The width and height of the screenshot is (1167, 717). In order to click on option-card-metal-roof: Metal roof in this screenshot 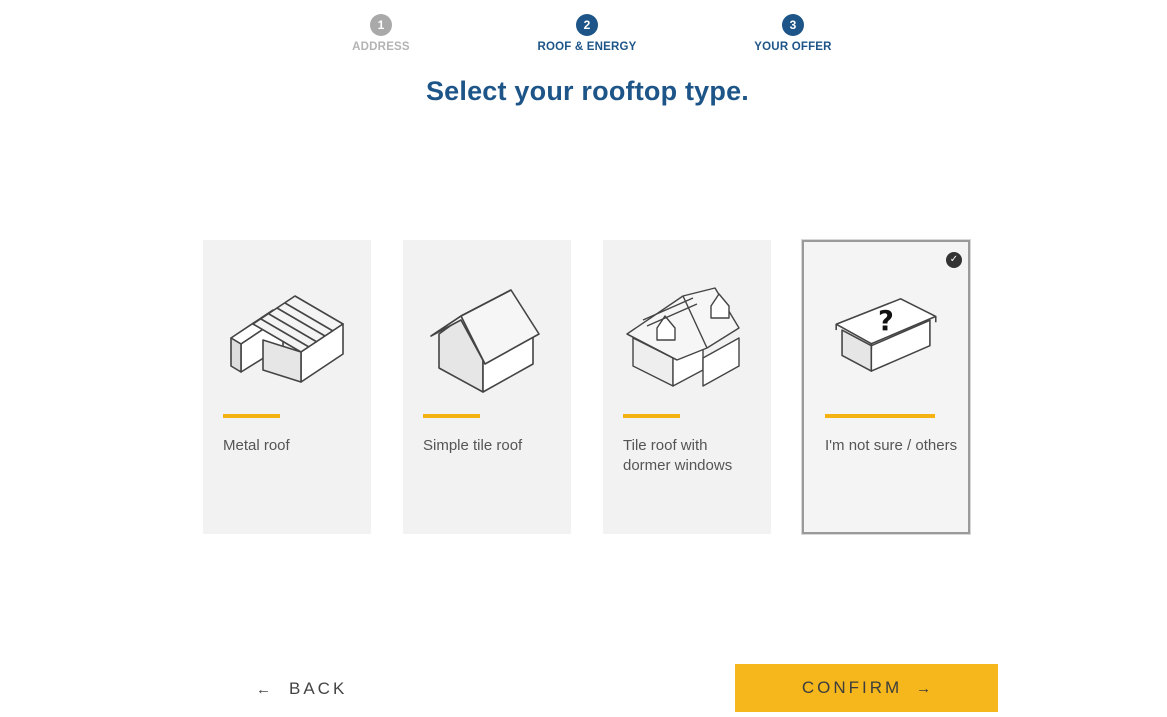, I will do `click(287, 387)`.